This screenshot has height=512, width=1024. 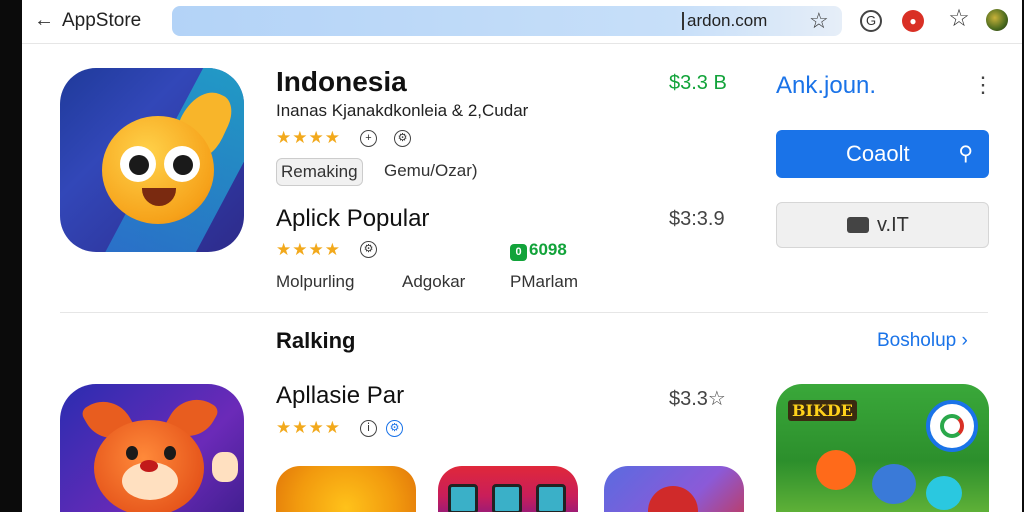 What do you see at coordinates (152, 448) in the screenshot?
I see `app-icon-fox` at bounding box center [152, 448].